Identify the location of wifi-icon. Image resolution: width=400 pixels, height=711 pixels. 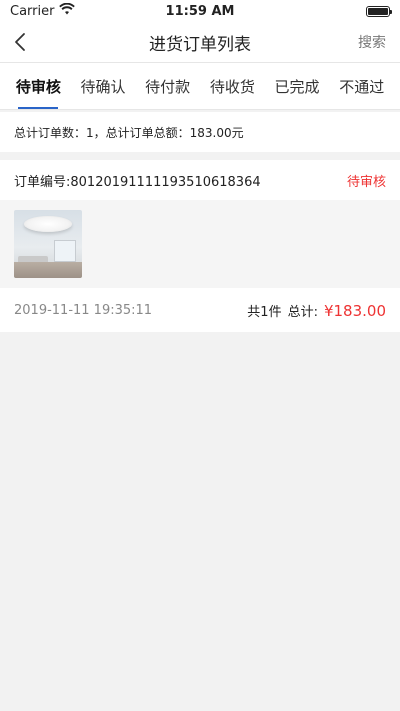
(67, 10).